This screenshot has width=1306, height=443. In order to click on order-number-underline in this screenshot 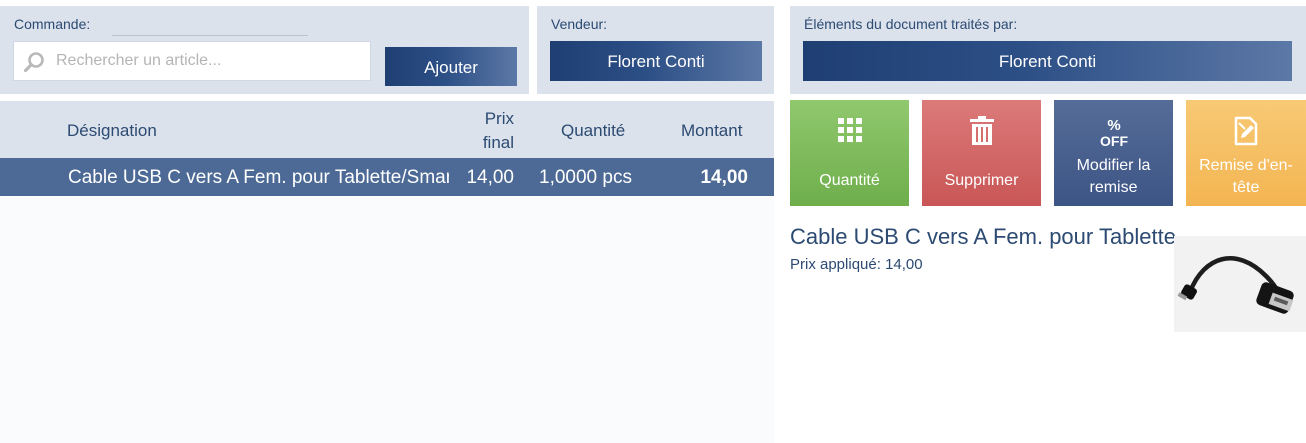, I will do `click(210, 35)`.